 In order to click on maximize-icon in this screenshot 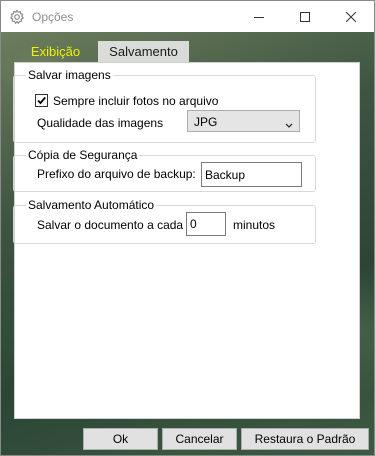, I will do `click(305, 16)`.